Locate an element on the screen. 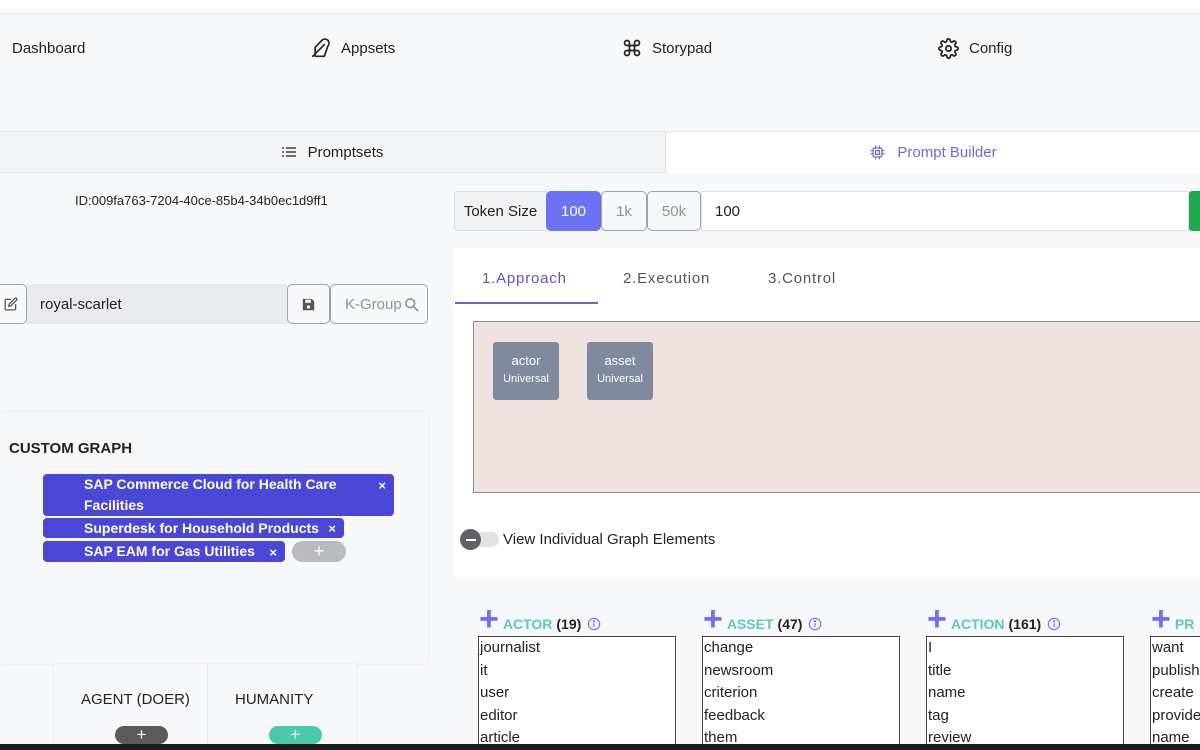  category-count: (161) is located at coordinates (1025, 624).